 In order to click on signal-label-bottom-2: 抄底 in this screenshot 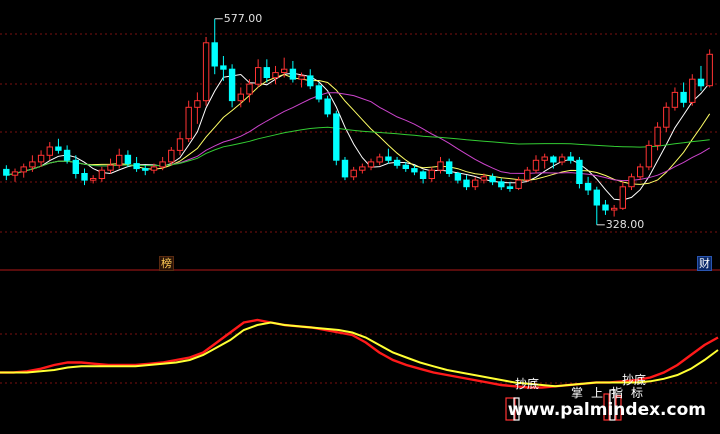, I will do `click(634, 380)`.